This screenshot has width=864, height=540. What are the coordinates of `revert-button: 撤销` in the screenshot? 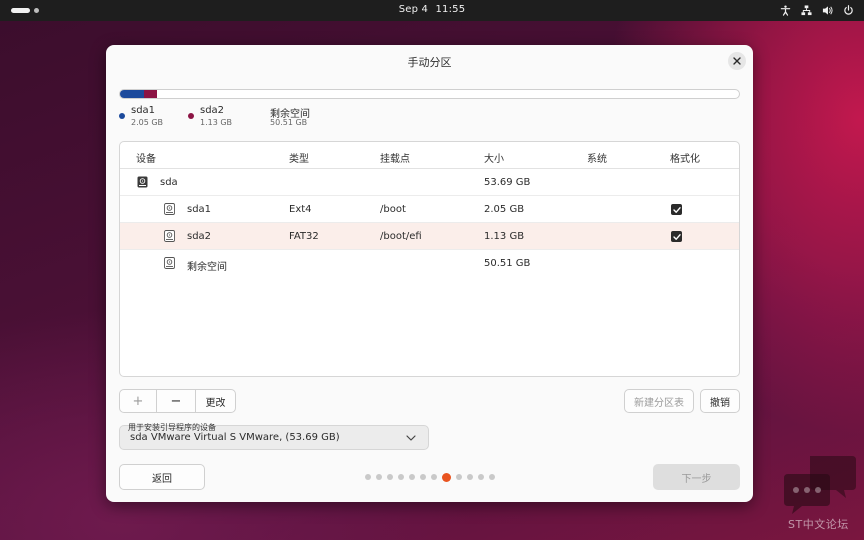 It's located at (720, 401).